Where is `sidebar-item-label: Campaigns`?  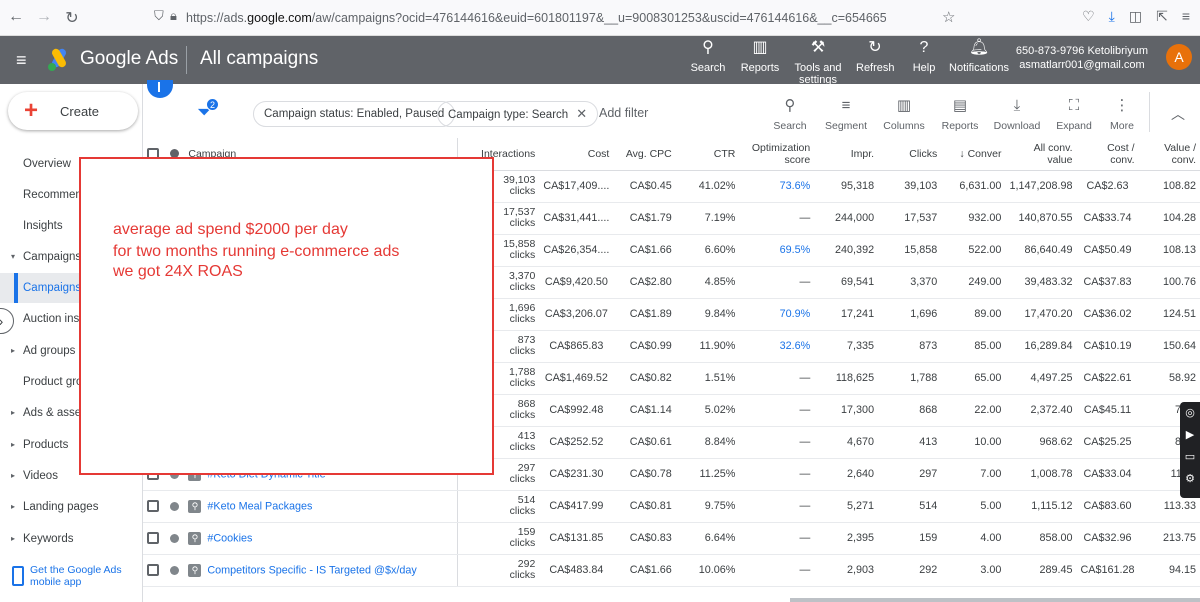
sidebar-item-label: Campaigns is located at coordinates (52, 257).